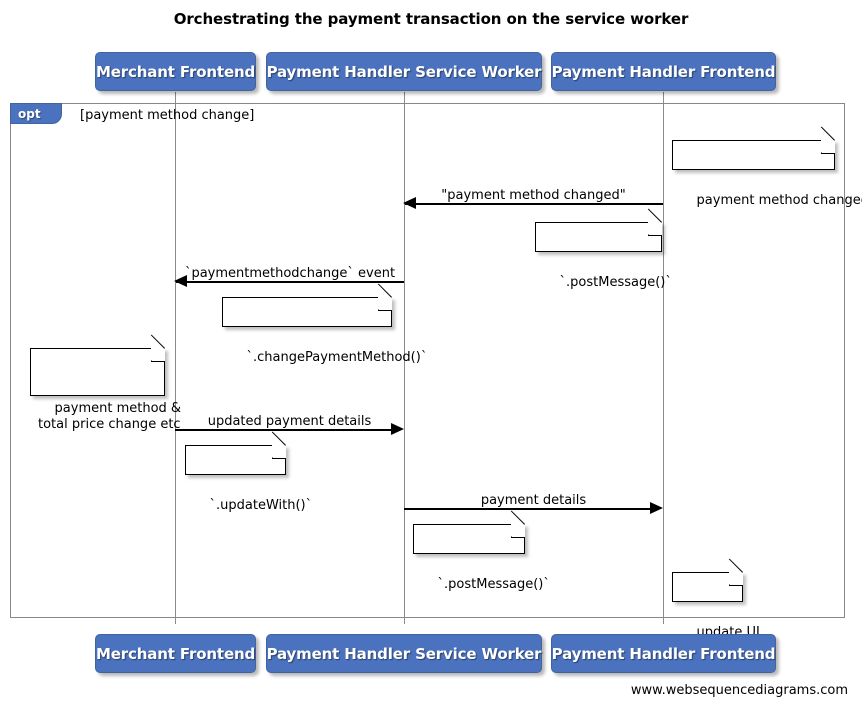 The image size is (862, 710). What do you see at coordinates (110, 416) in the screenshot?
I see `note-text: payment method & total price change etc` at bounding box center [110, 416].